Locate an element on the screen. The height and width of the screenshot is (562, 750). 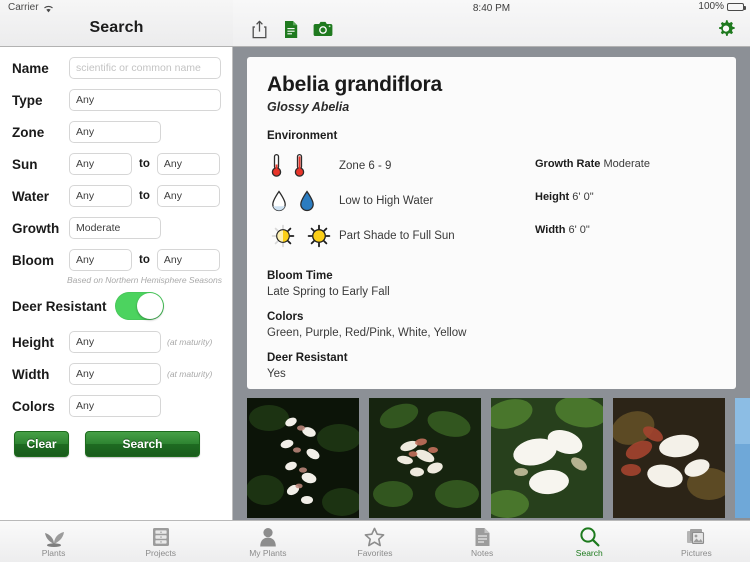
label-width: Width is located at coordinates (31, 374).